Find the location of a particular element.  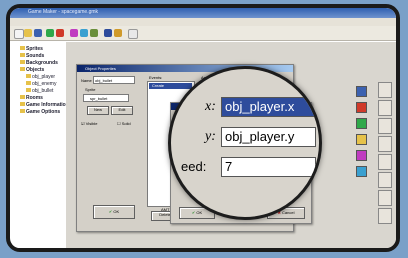

object-icon is located at coordinates (108, 33).